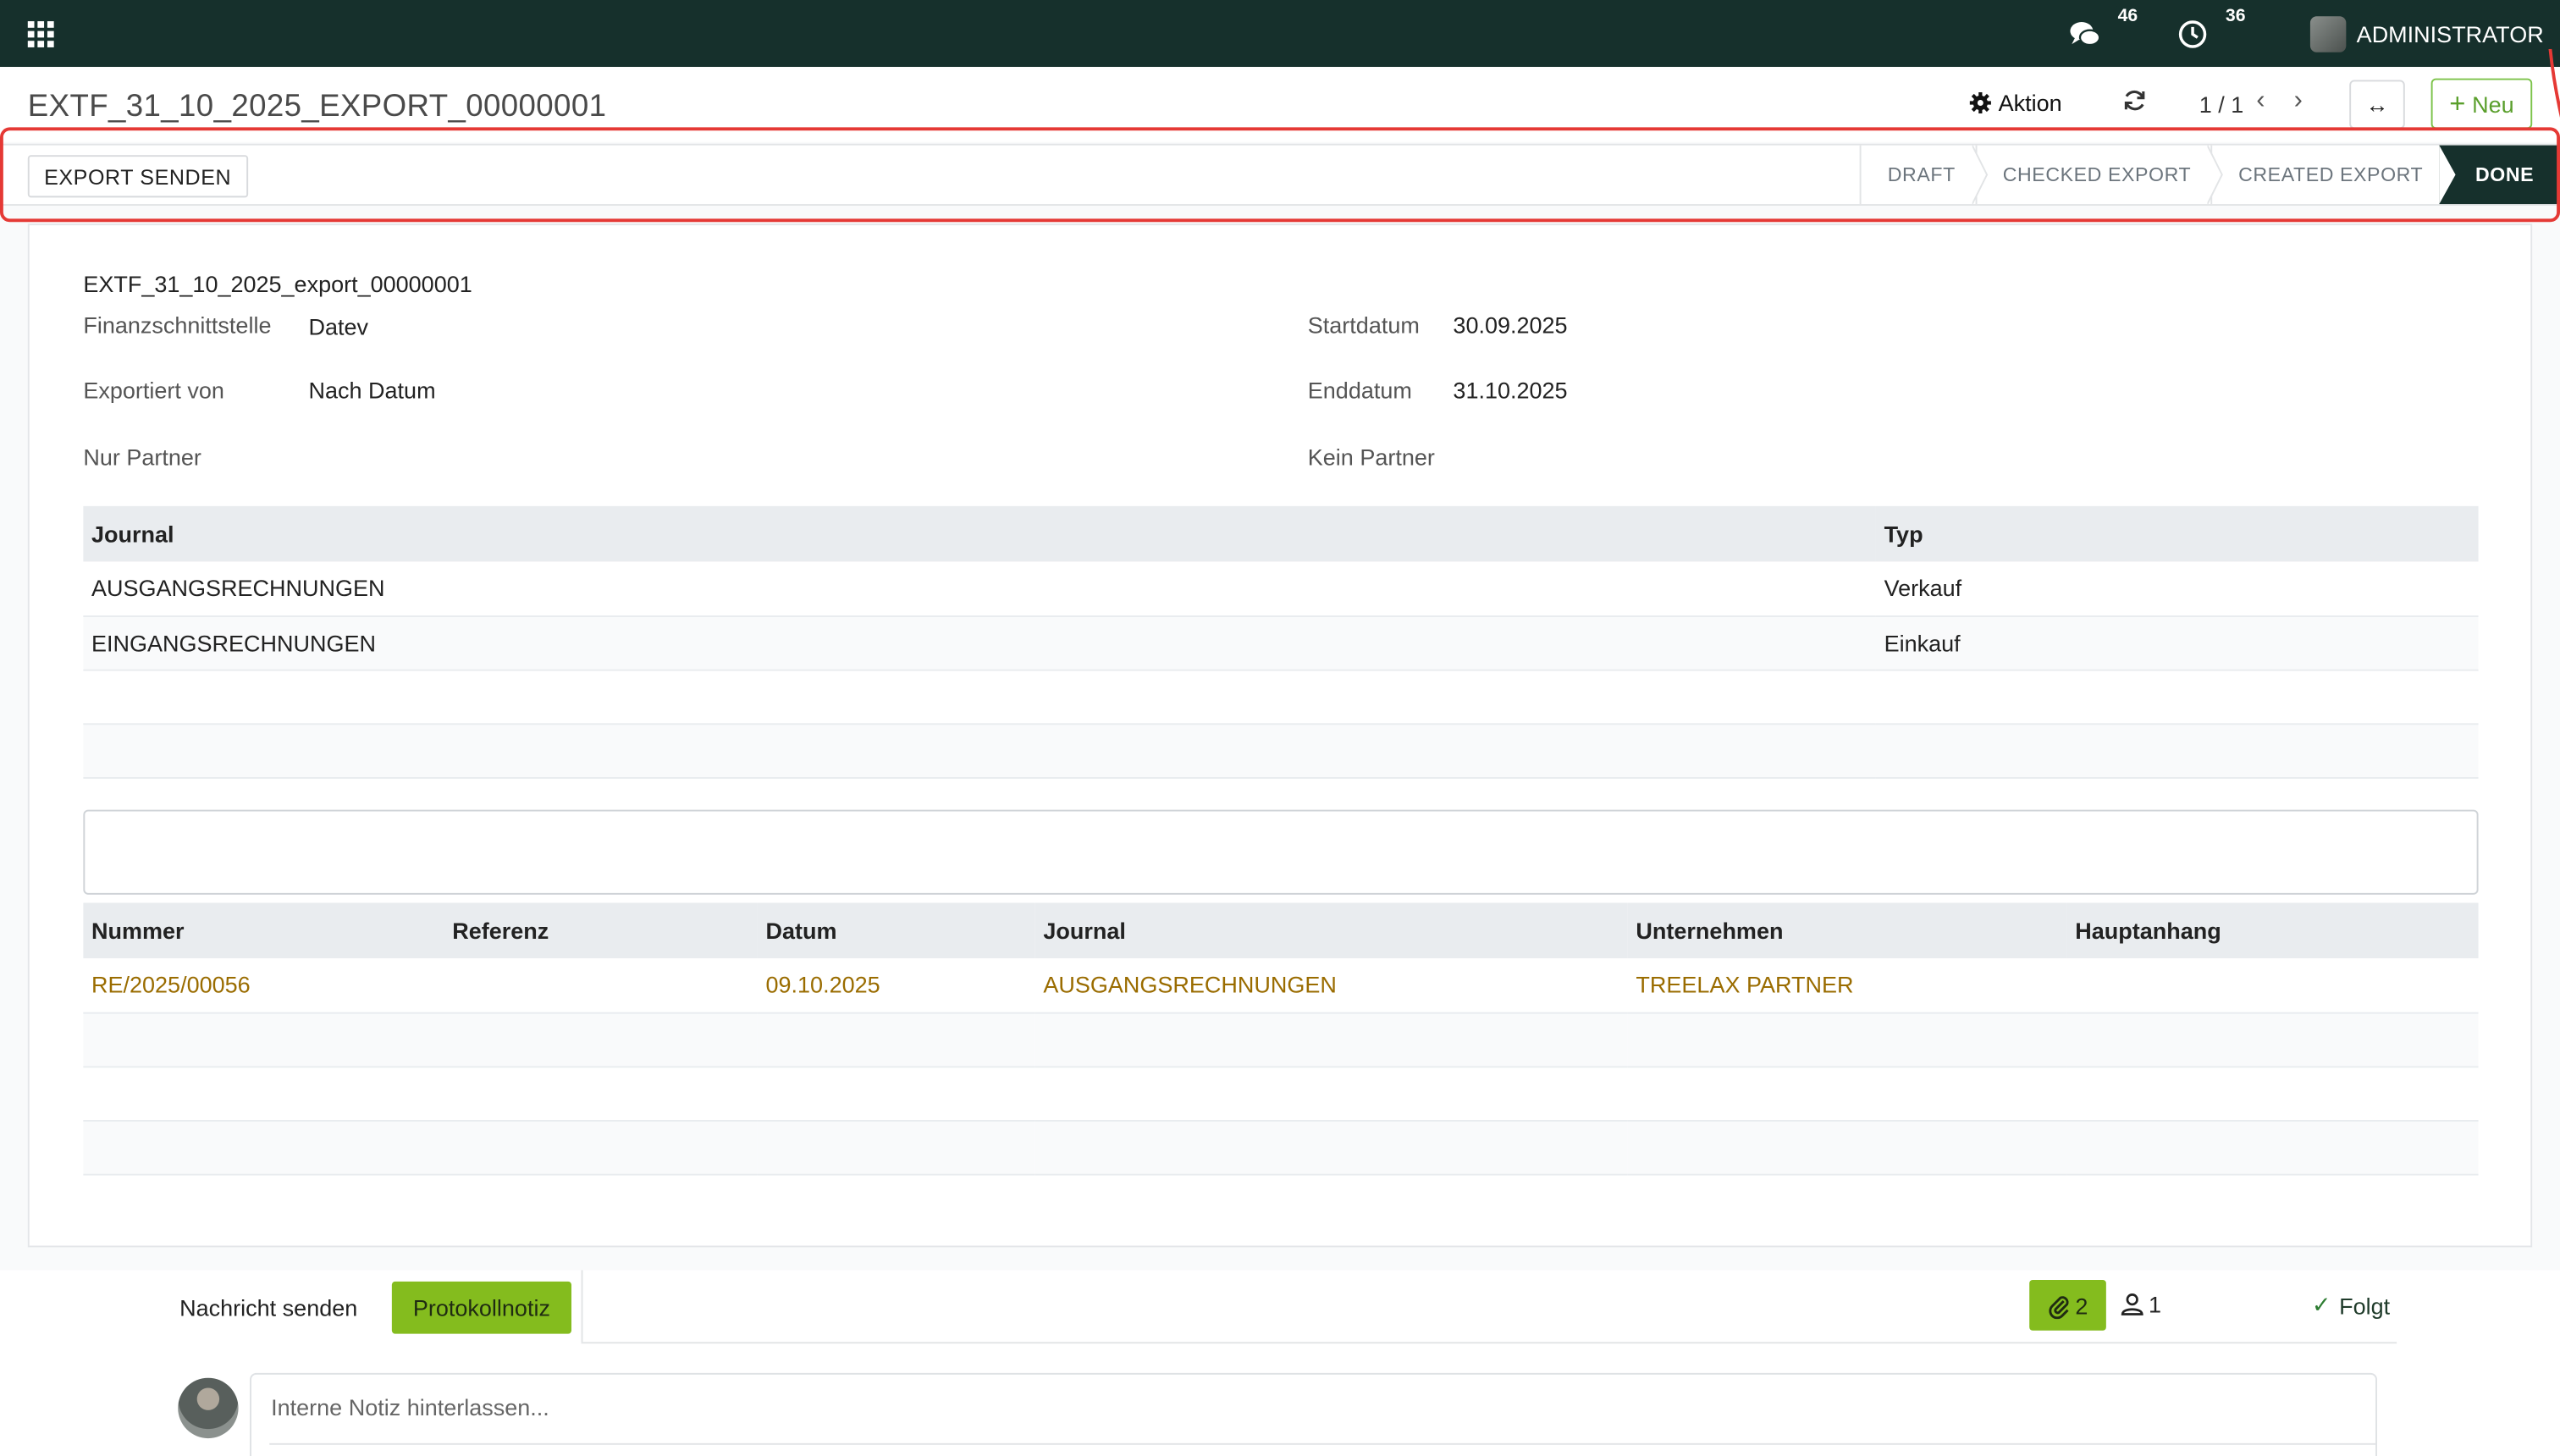 The width and height of the screenshot is (2560, 1456). I want to click on stage-done: DONE, so click(2499, 175).